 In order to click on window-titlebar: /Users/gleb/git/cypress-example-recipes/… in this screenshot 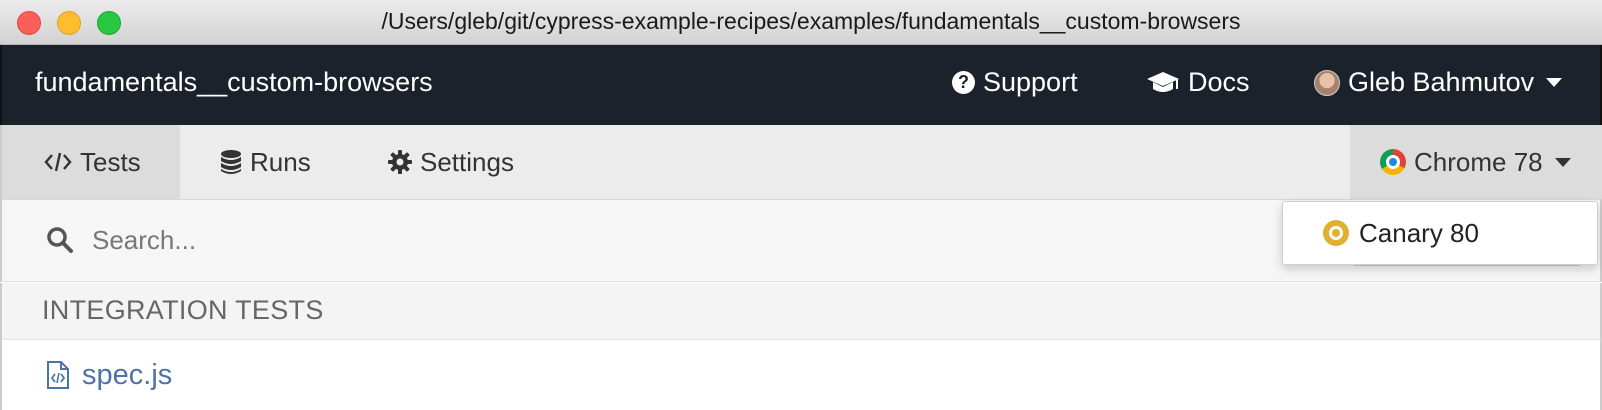, I will do `click(801, 22)`.